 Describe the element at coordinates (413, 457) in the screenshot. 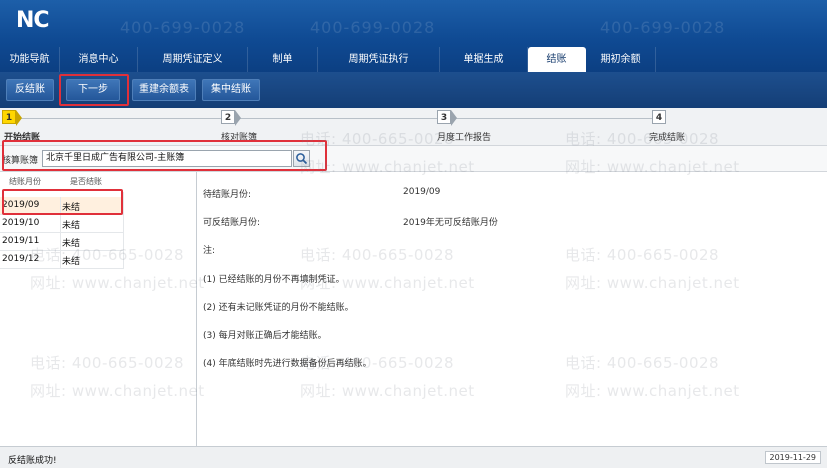

I see `status-bar: 反结账成功! 2019-11-29` at that location.